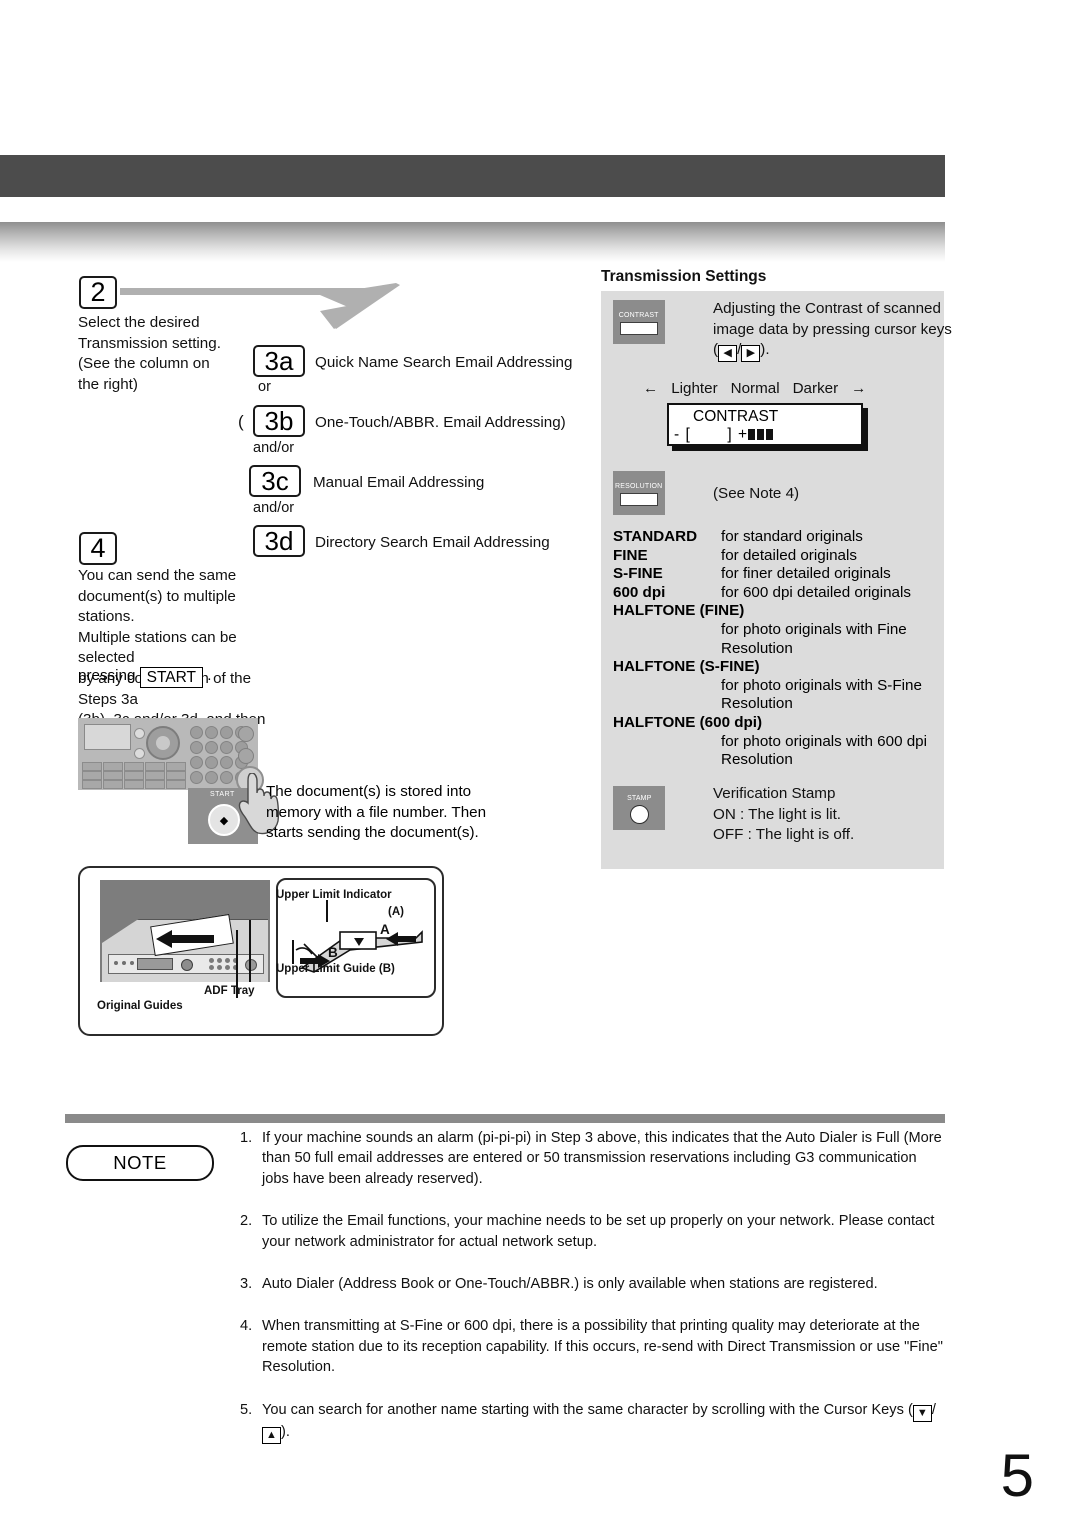 The width and height of the screenshot is (1080, 1528). I want to click on cursor-left-icon: ◀, so click(728, 353).